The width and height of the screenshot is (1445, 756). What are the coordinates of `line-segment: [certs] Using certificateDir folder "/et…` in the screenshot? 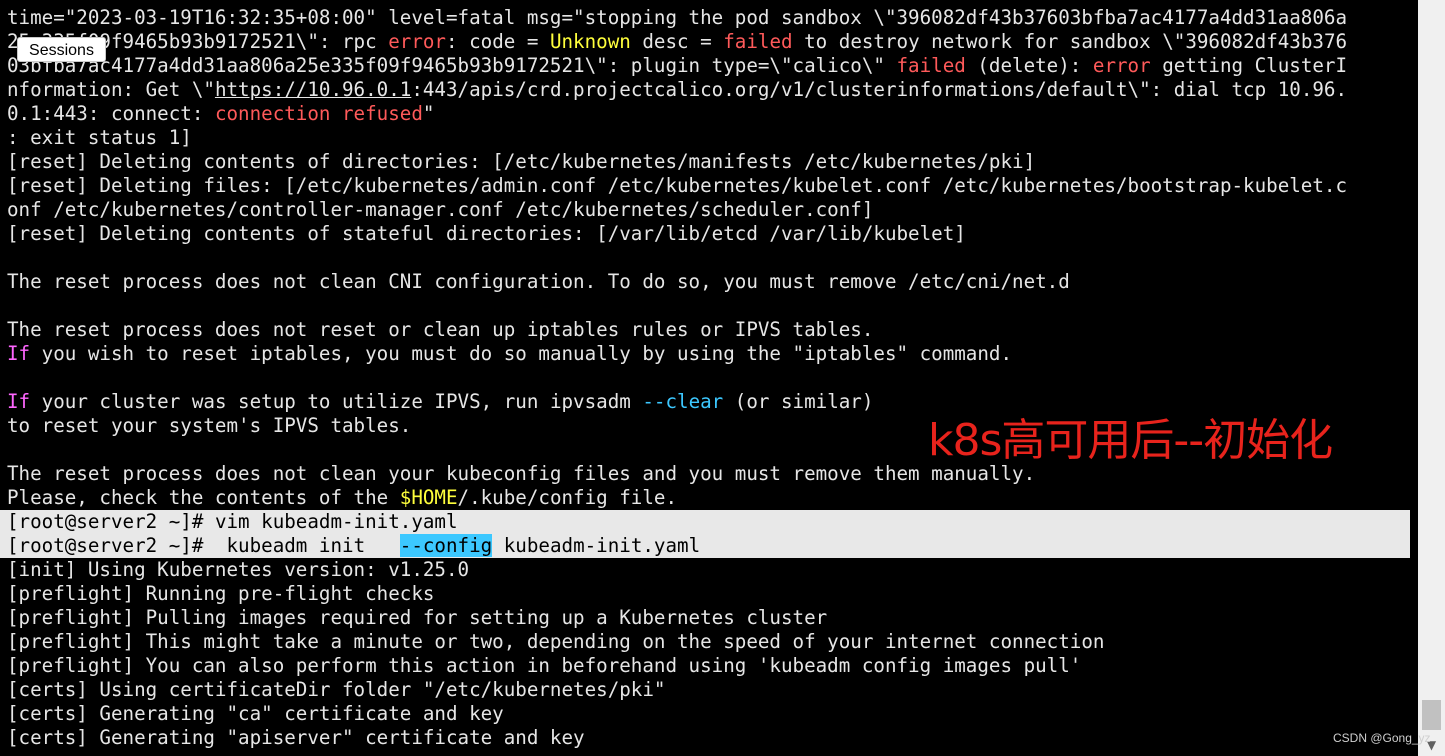 It's located at (336, 689).